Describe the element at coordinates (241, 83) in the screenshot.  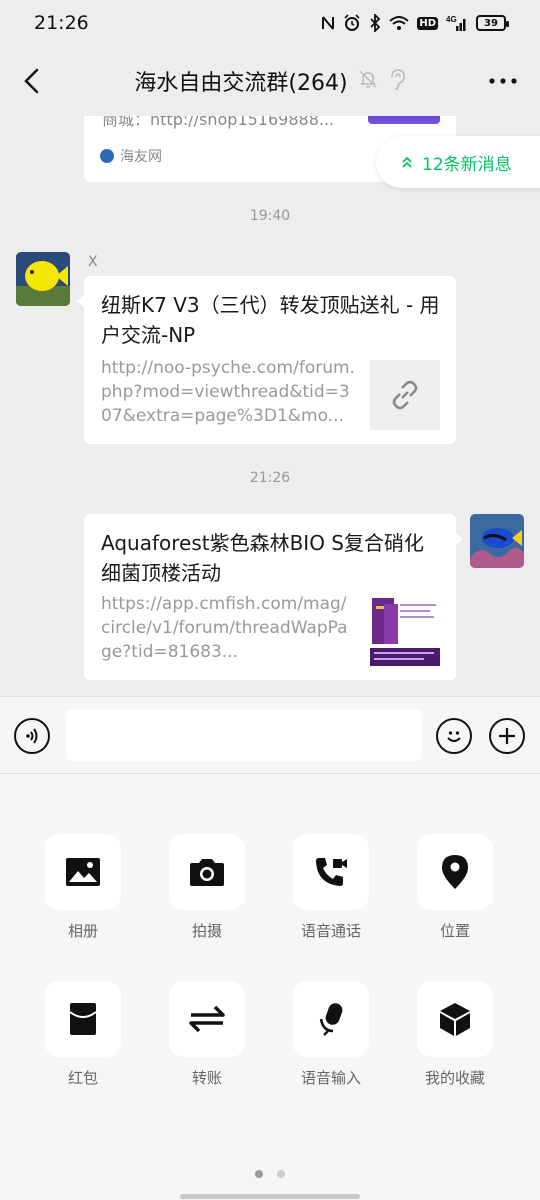
I see `chat-title: 海水自由交流群(264)` at that location.